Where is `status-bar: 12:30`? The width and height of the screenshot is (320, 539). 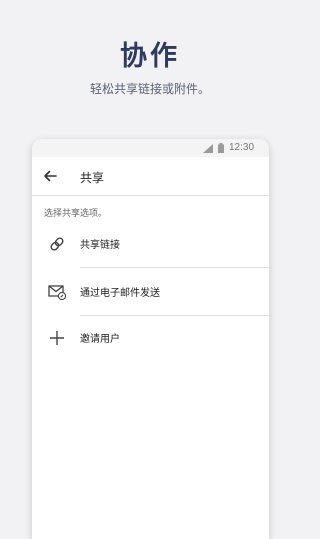
status-bar: 12:30 is located at coordinates (150, 148).